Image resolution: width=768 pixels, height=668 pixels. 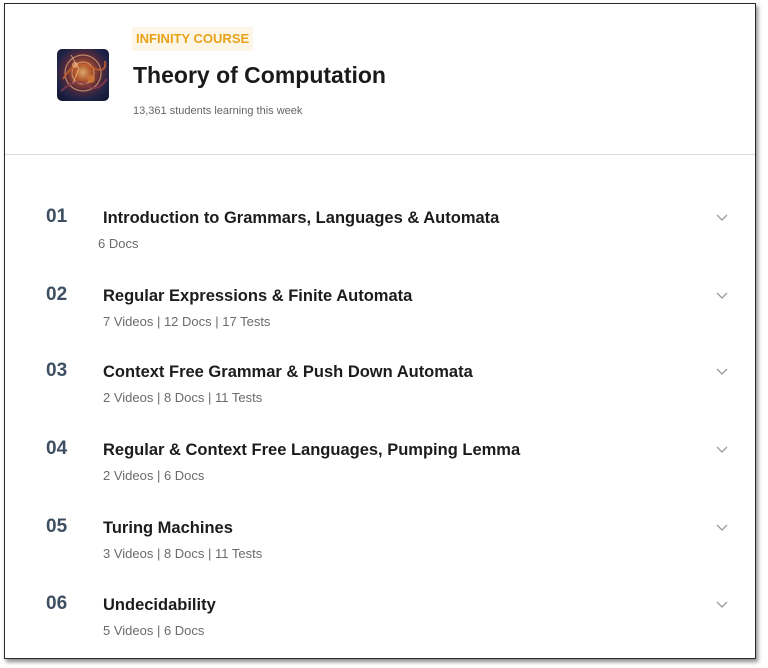 What do you see at coordinates (154, 630) in the screenshot?
I see `chapter-meta: 5 Videos | 6 Docs` at bounding box center [154, 630].